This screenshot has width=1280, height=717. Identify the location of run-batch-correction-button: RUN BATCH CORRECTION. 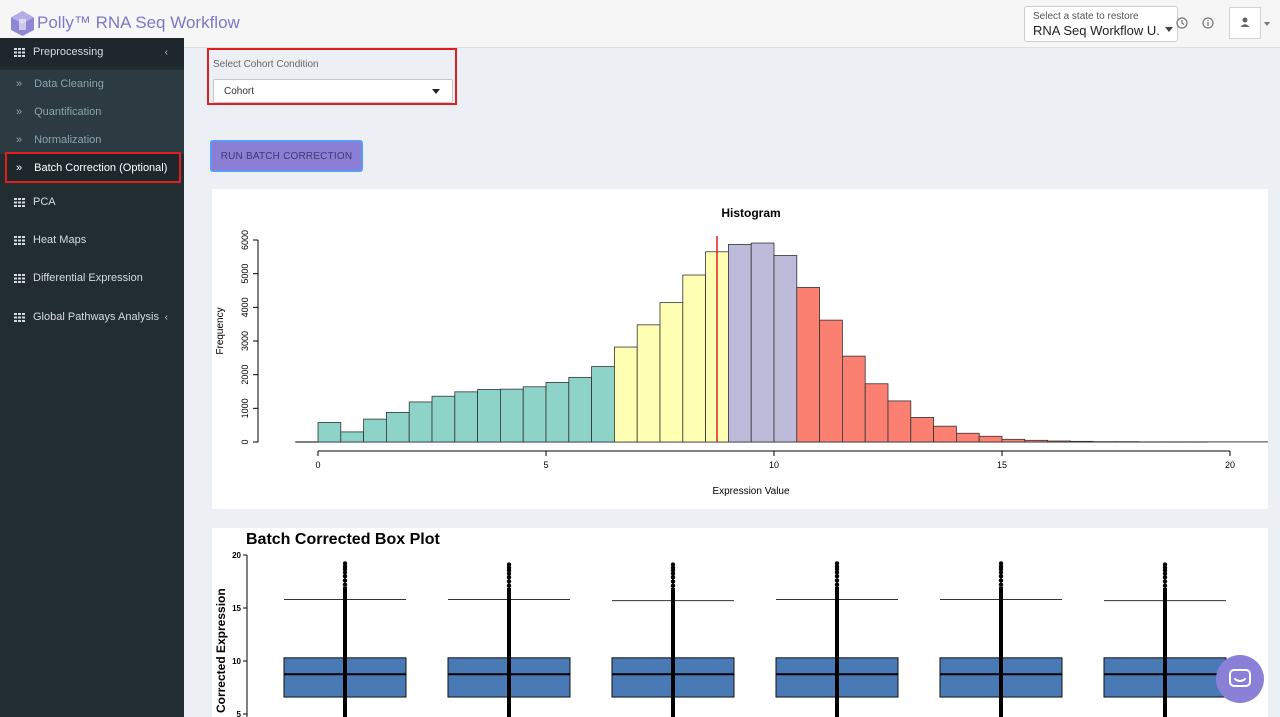
(286, 156).